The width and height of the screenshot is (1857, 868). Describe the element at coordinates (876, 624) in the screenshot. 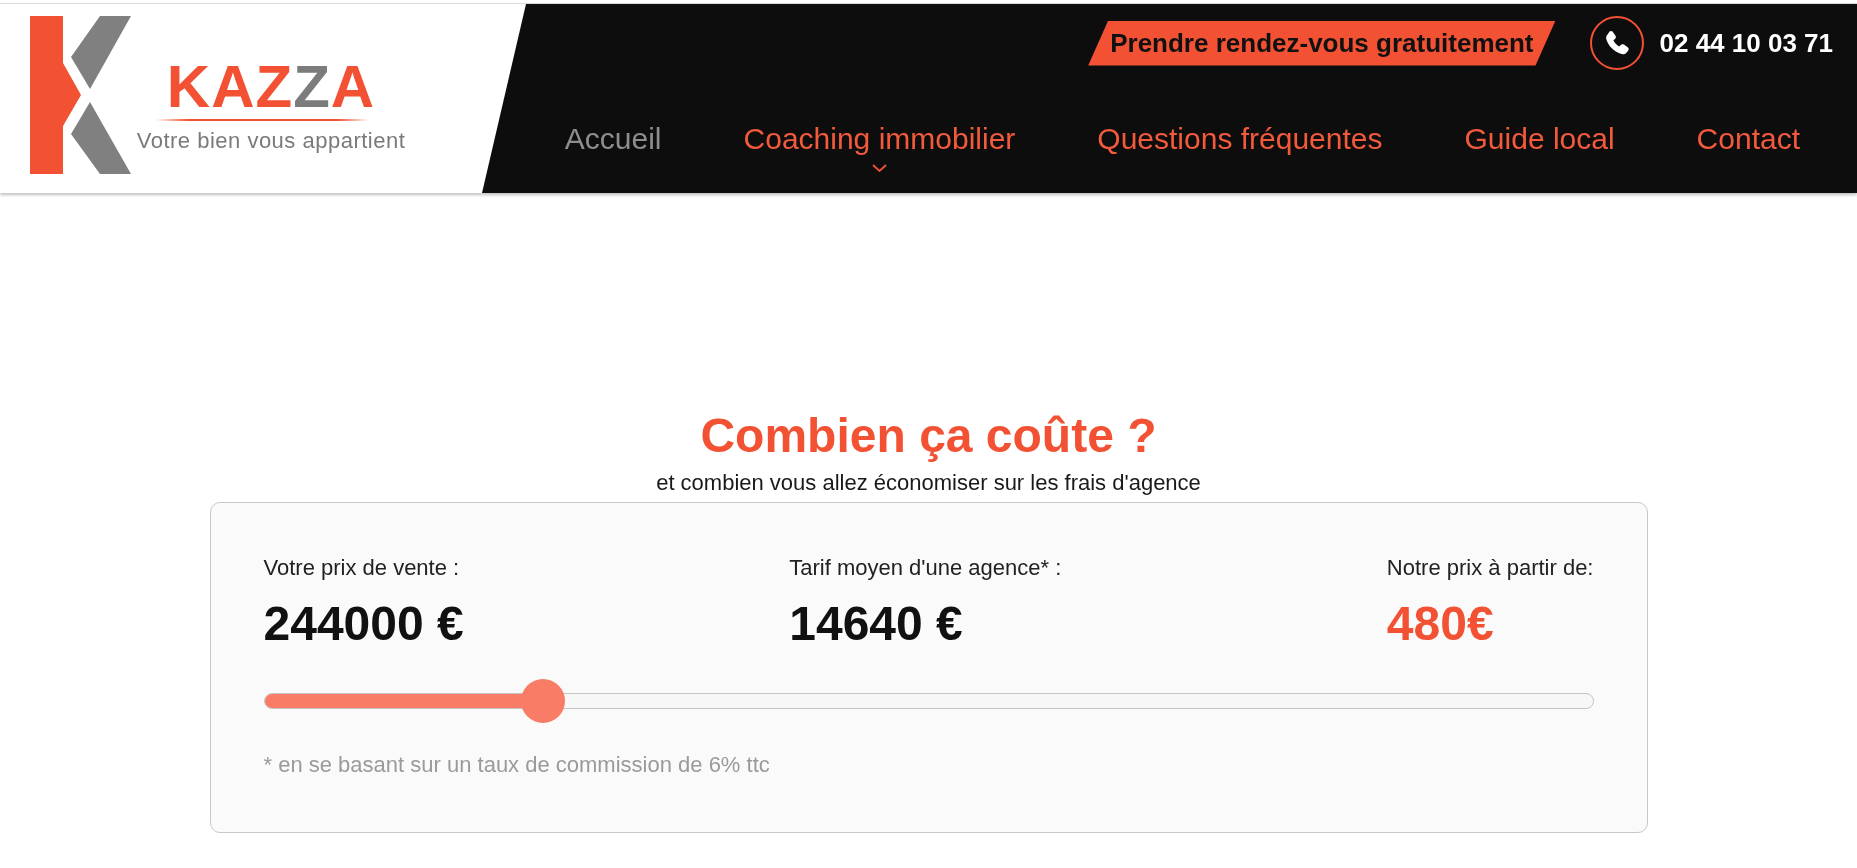

I see `figure-value: 14640 €` at that location.